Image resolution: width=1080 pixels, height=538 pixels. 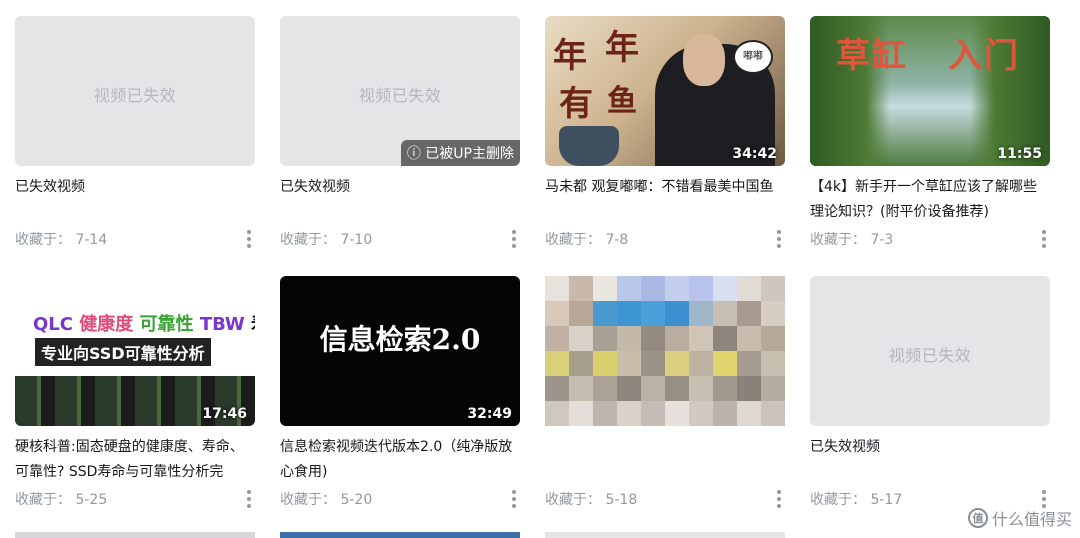 What do you see at coordinates (576, 104) in the screenshot?
I see `thumb-calligraphy: 有` at bounding box center [576, 104].